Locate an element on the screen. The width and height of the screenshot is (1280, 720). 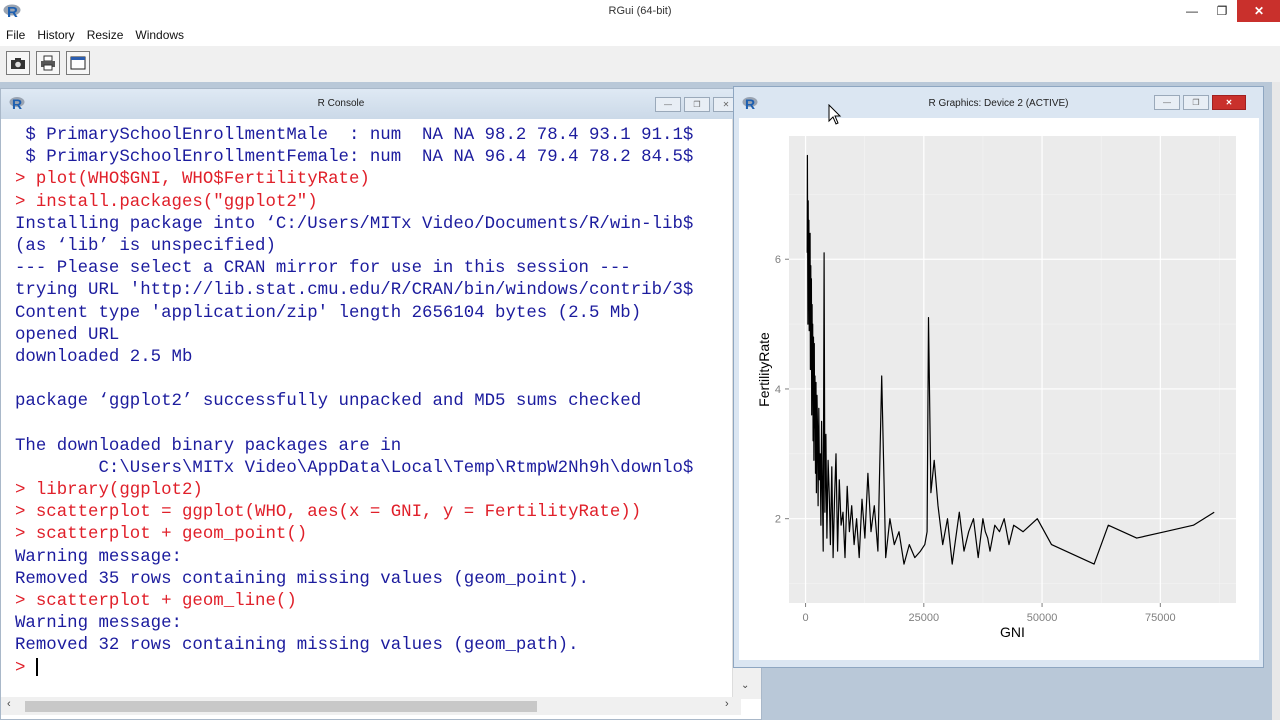
app-titlebar: R RGui (64-bit) — ❐ ✕ is located at coordinates (640, 12).